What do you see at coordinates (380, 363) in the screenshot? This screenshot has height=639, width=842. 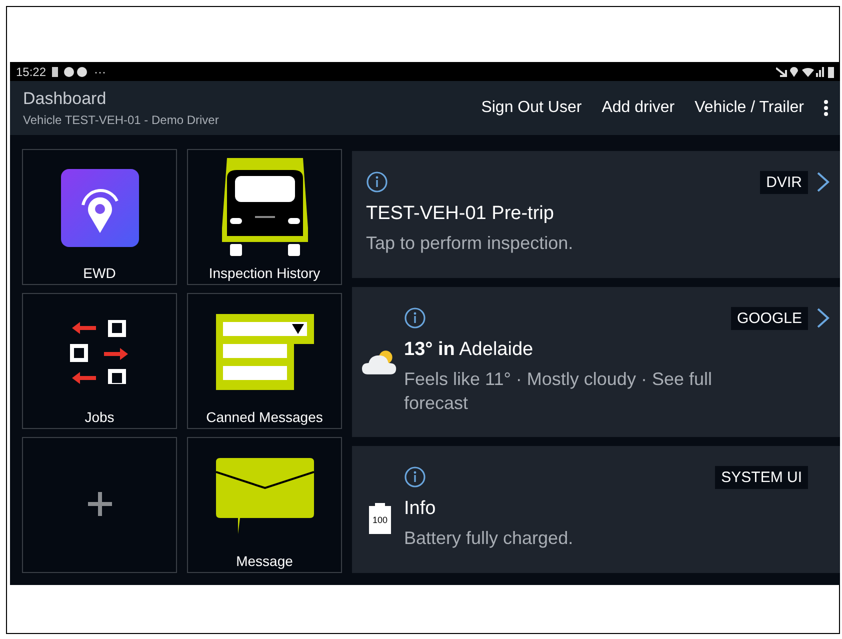 I see `cloud-sun-icon` at bounding box center [380, 363].